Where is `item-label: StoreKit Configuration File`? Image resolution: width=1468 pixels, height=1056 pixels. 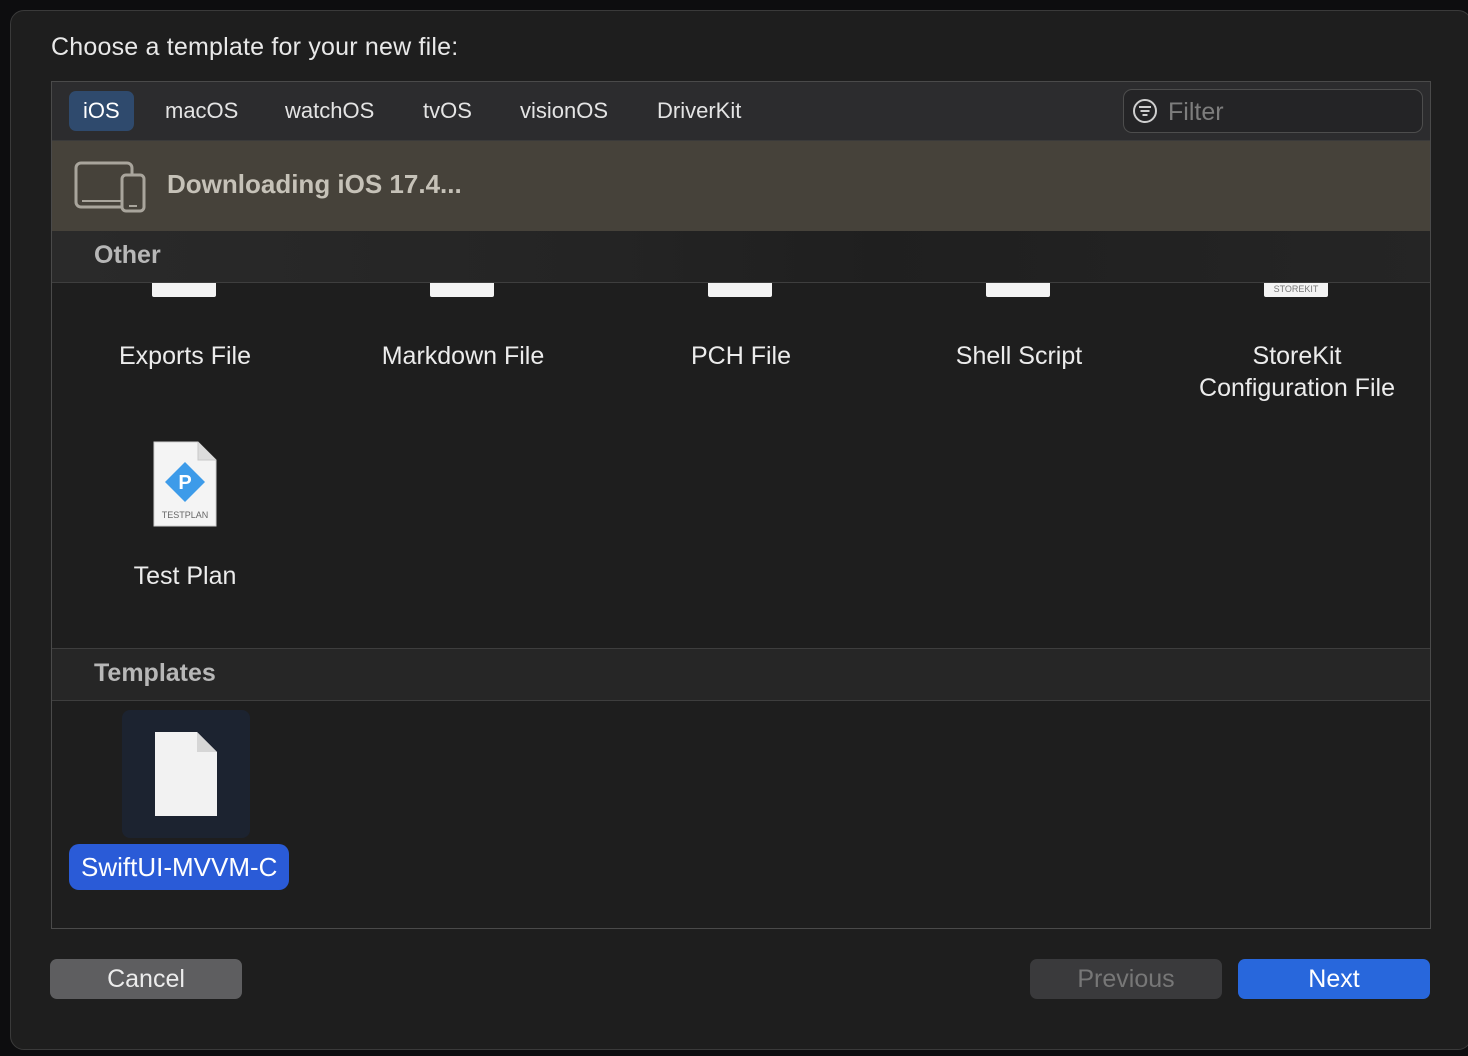 item-label: StoreKit Configuration File is located at coordinates (1297, 372).